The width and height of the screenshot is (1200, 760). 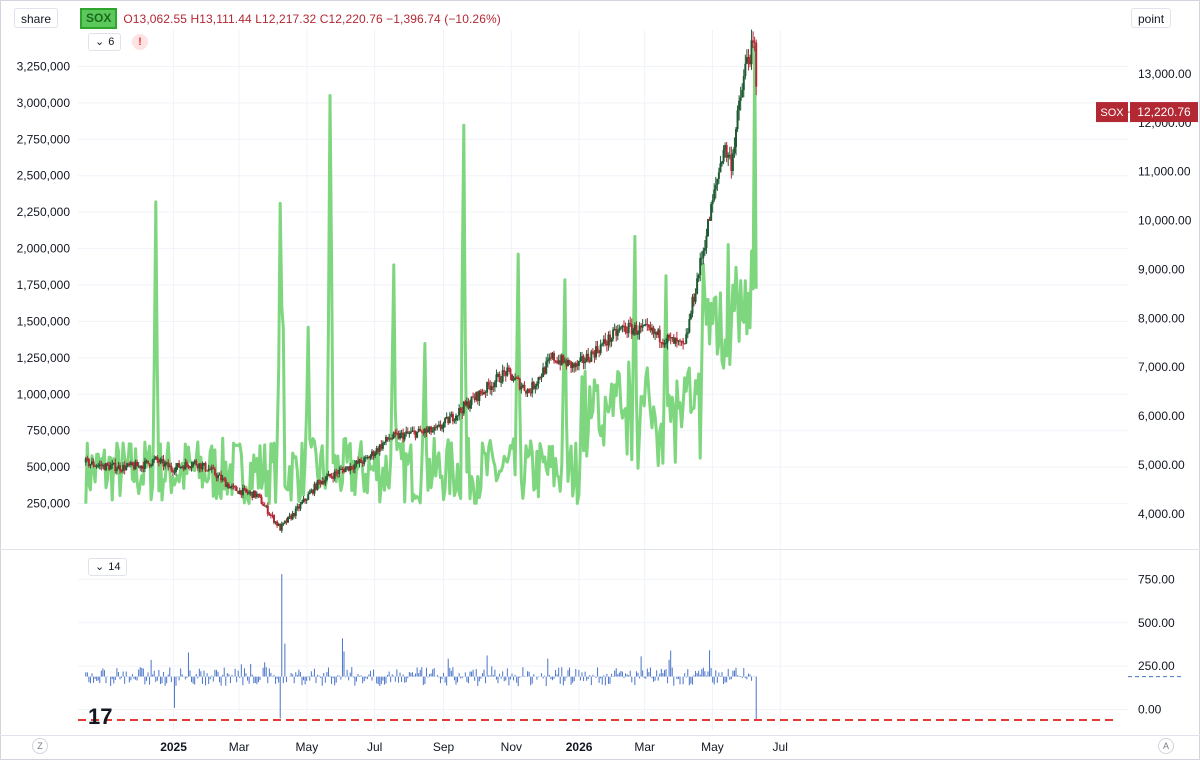 What do you see at coordinates (1161, 367) in the screenshot?
I see `right-tick-label: 7,000.00` at bounding box center [1161, 367].